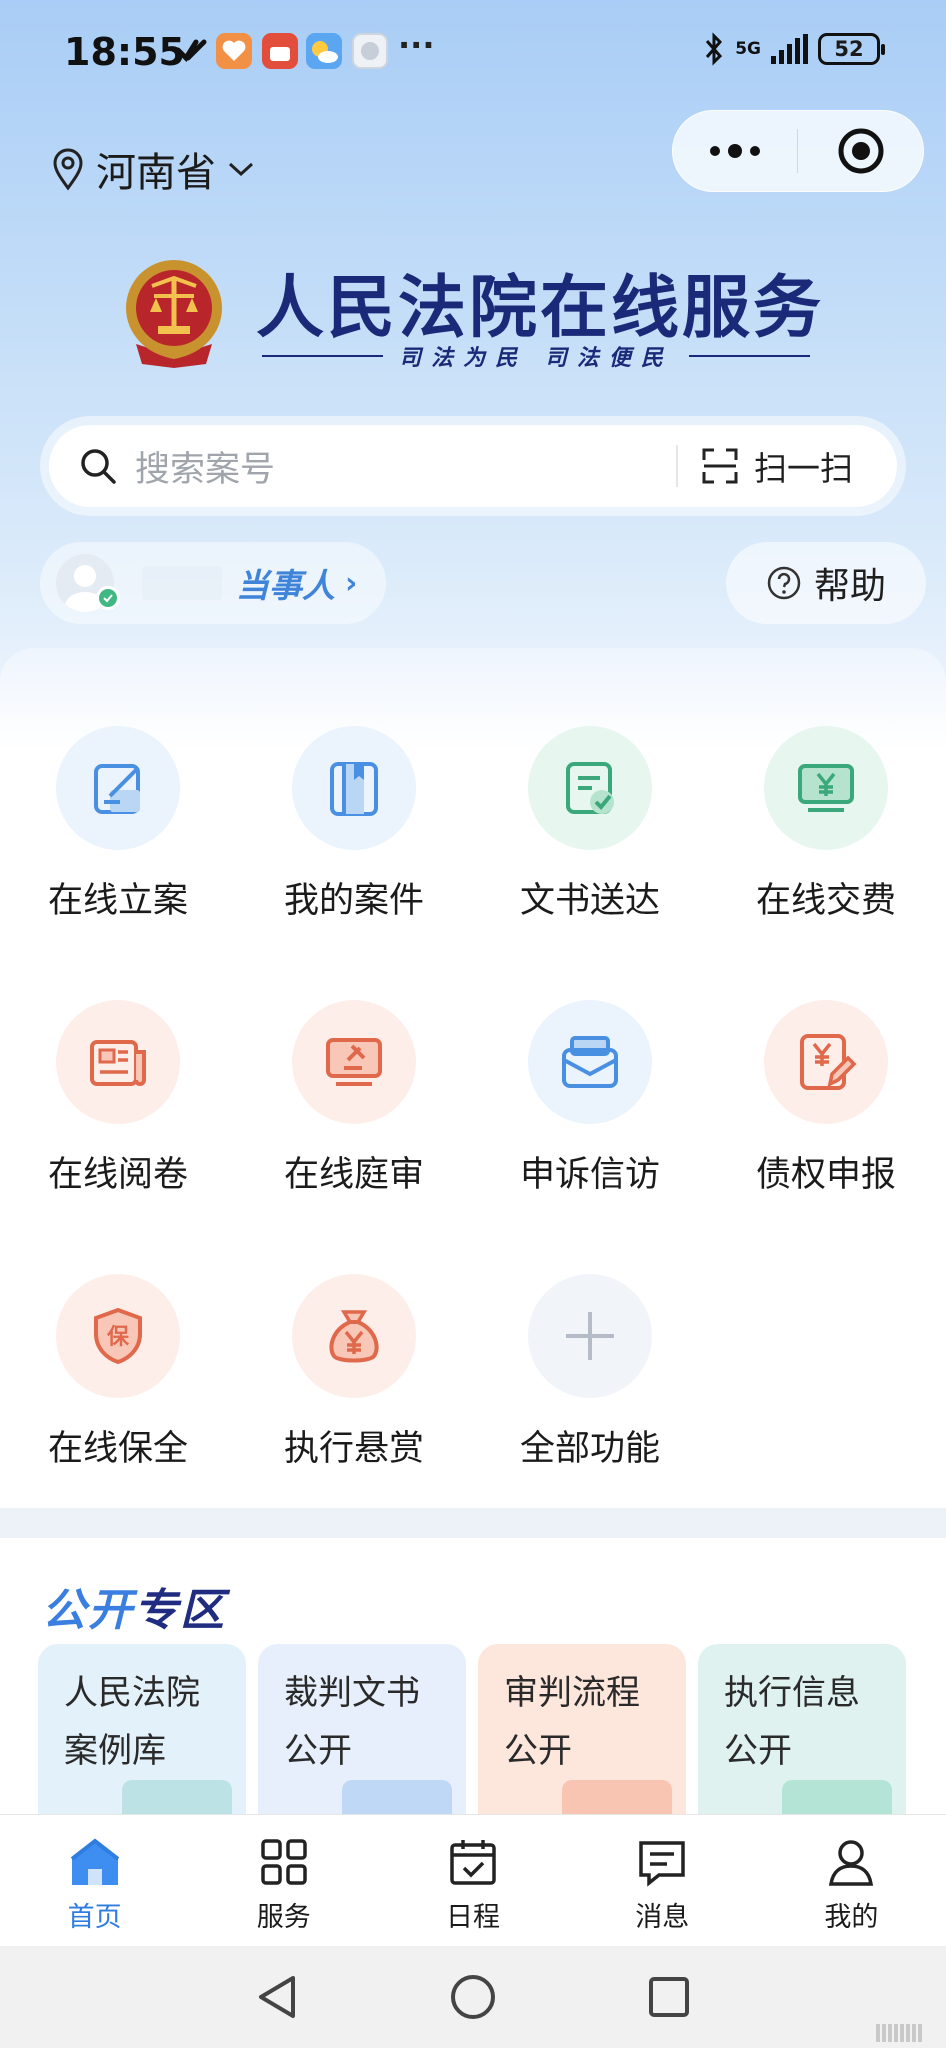 The image size is (946, 2048). I want to click on zone-card-label: 人民法院案例库, so click(132, 1722).